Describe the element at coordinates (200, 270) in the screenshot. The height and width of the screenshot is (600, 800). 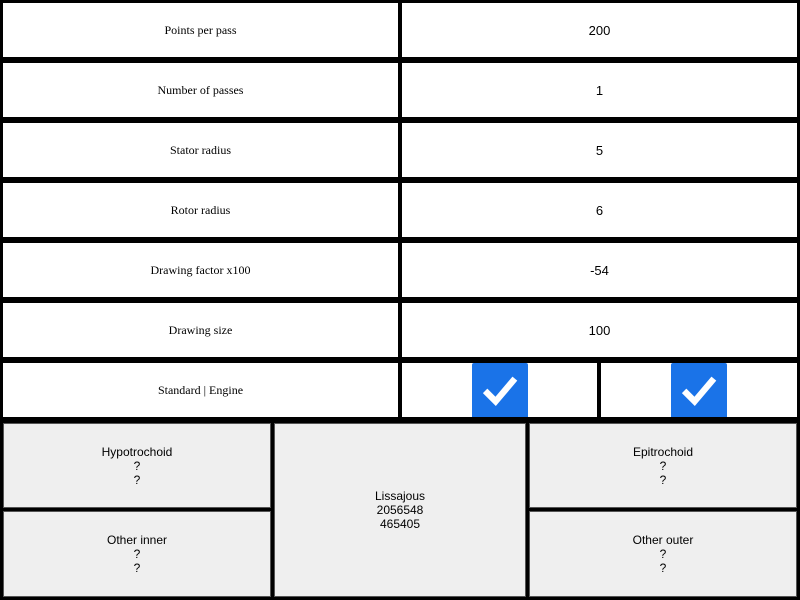
I see `drawing-factor-label: Drawing factor x100` at that location.